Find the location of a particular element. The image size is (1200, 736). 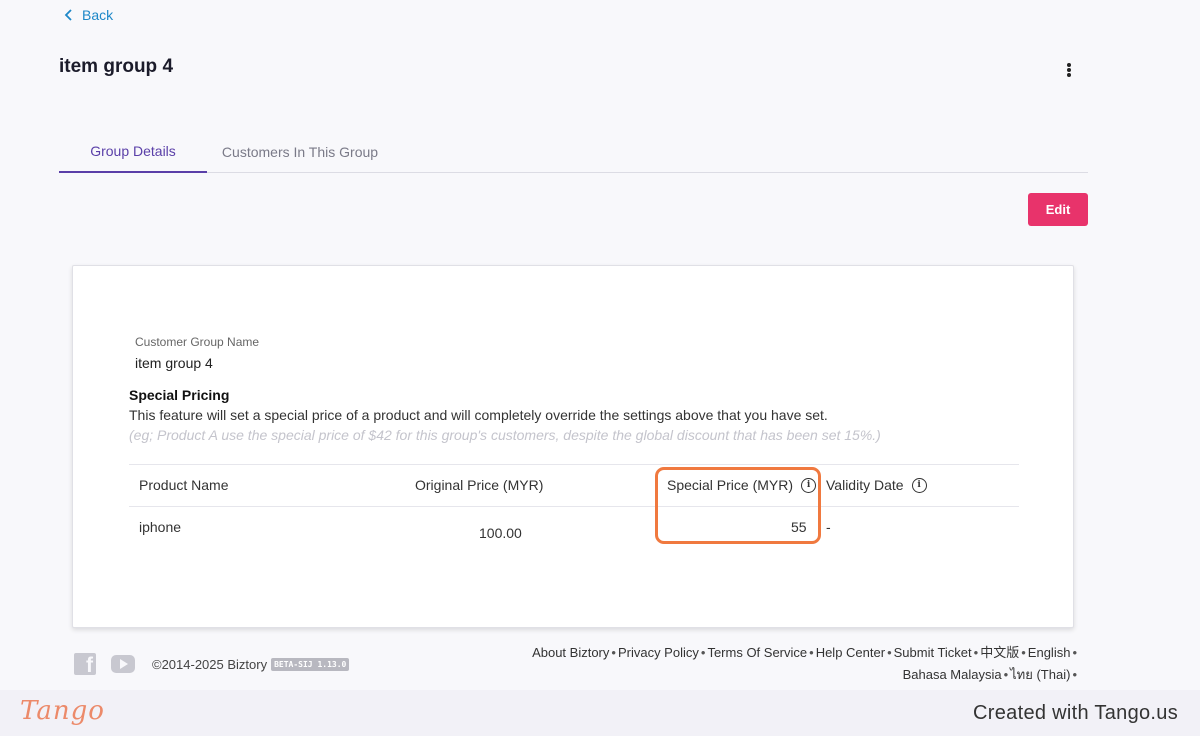

cell-special-price: 55 is located at coordinates (799, 527).